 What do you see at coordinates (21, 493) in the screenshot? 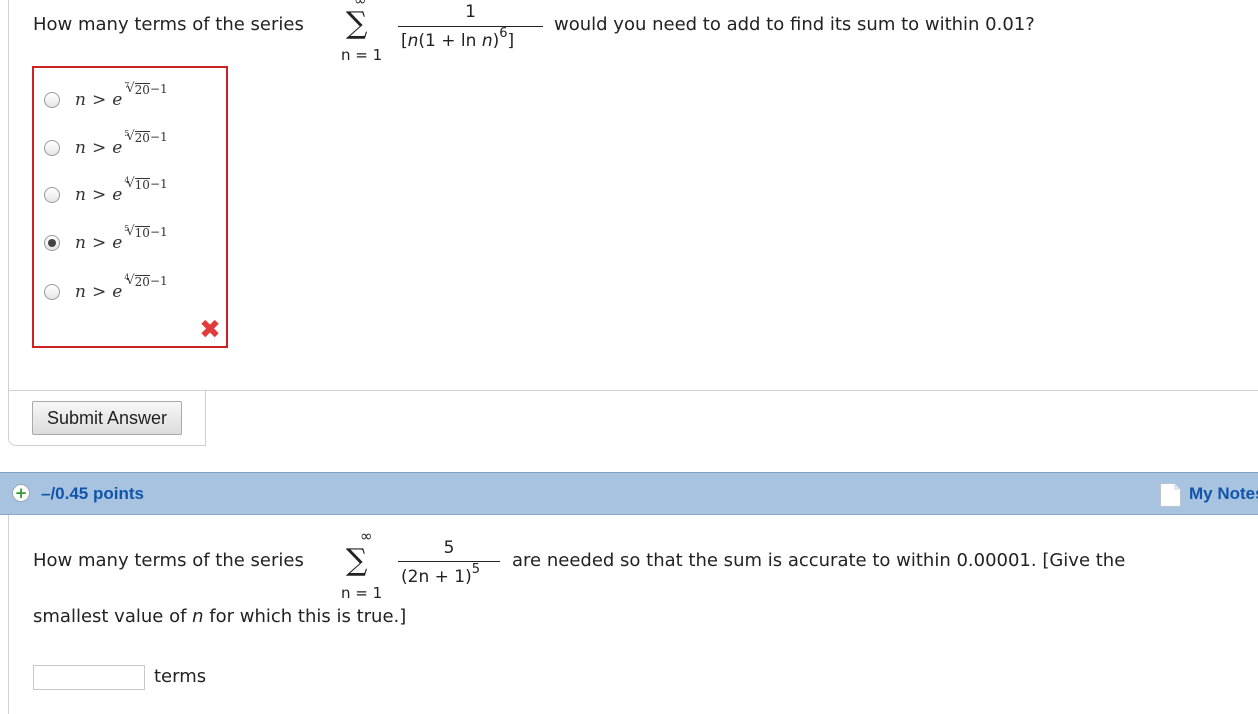
I see `plus-circle-icon: +` at bounding box center [21, 493].